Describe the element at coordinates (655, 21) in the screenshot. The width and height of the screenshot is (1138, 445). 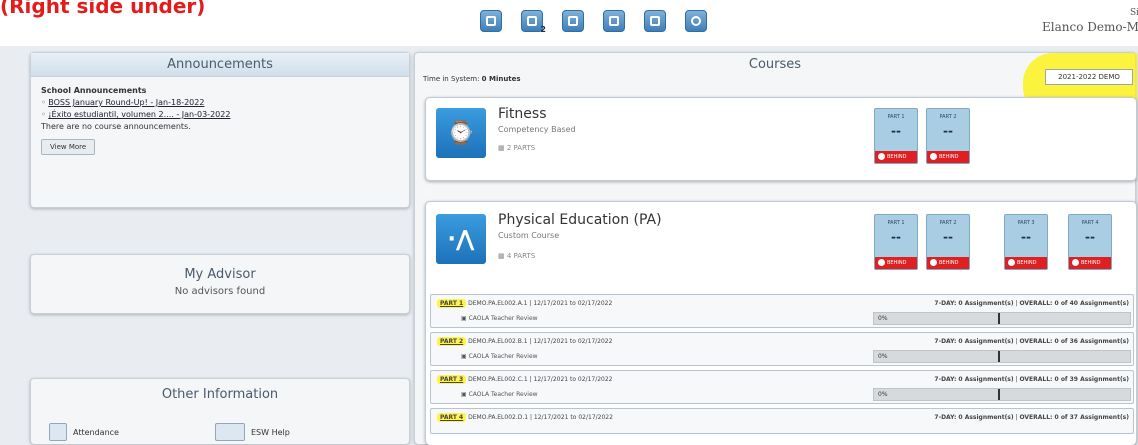
I see `calendar-icon` at that location.